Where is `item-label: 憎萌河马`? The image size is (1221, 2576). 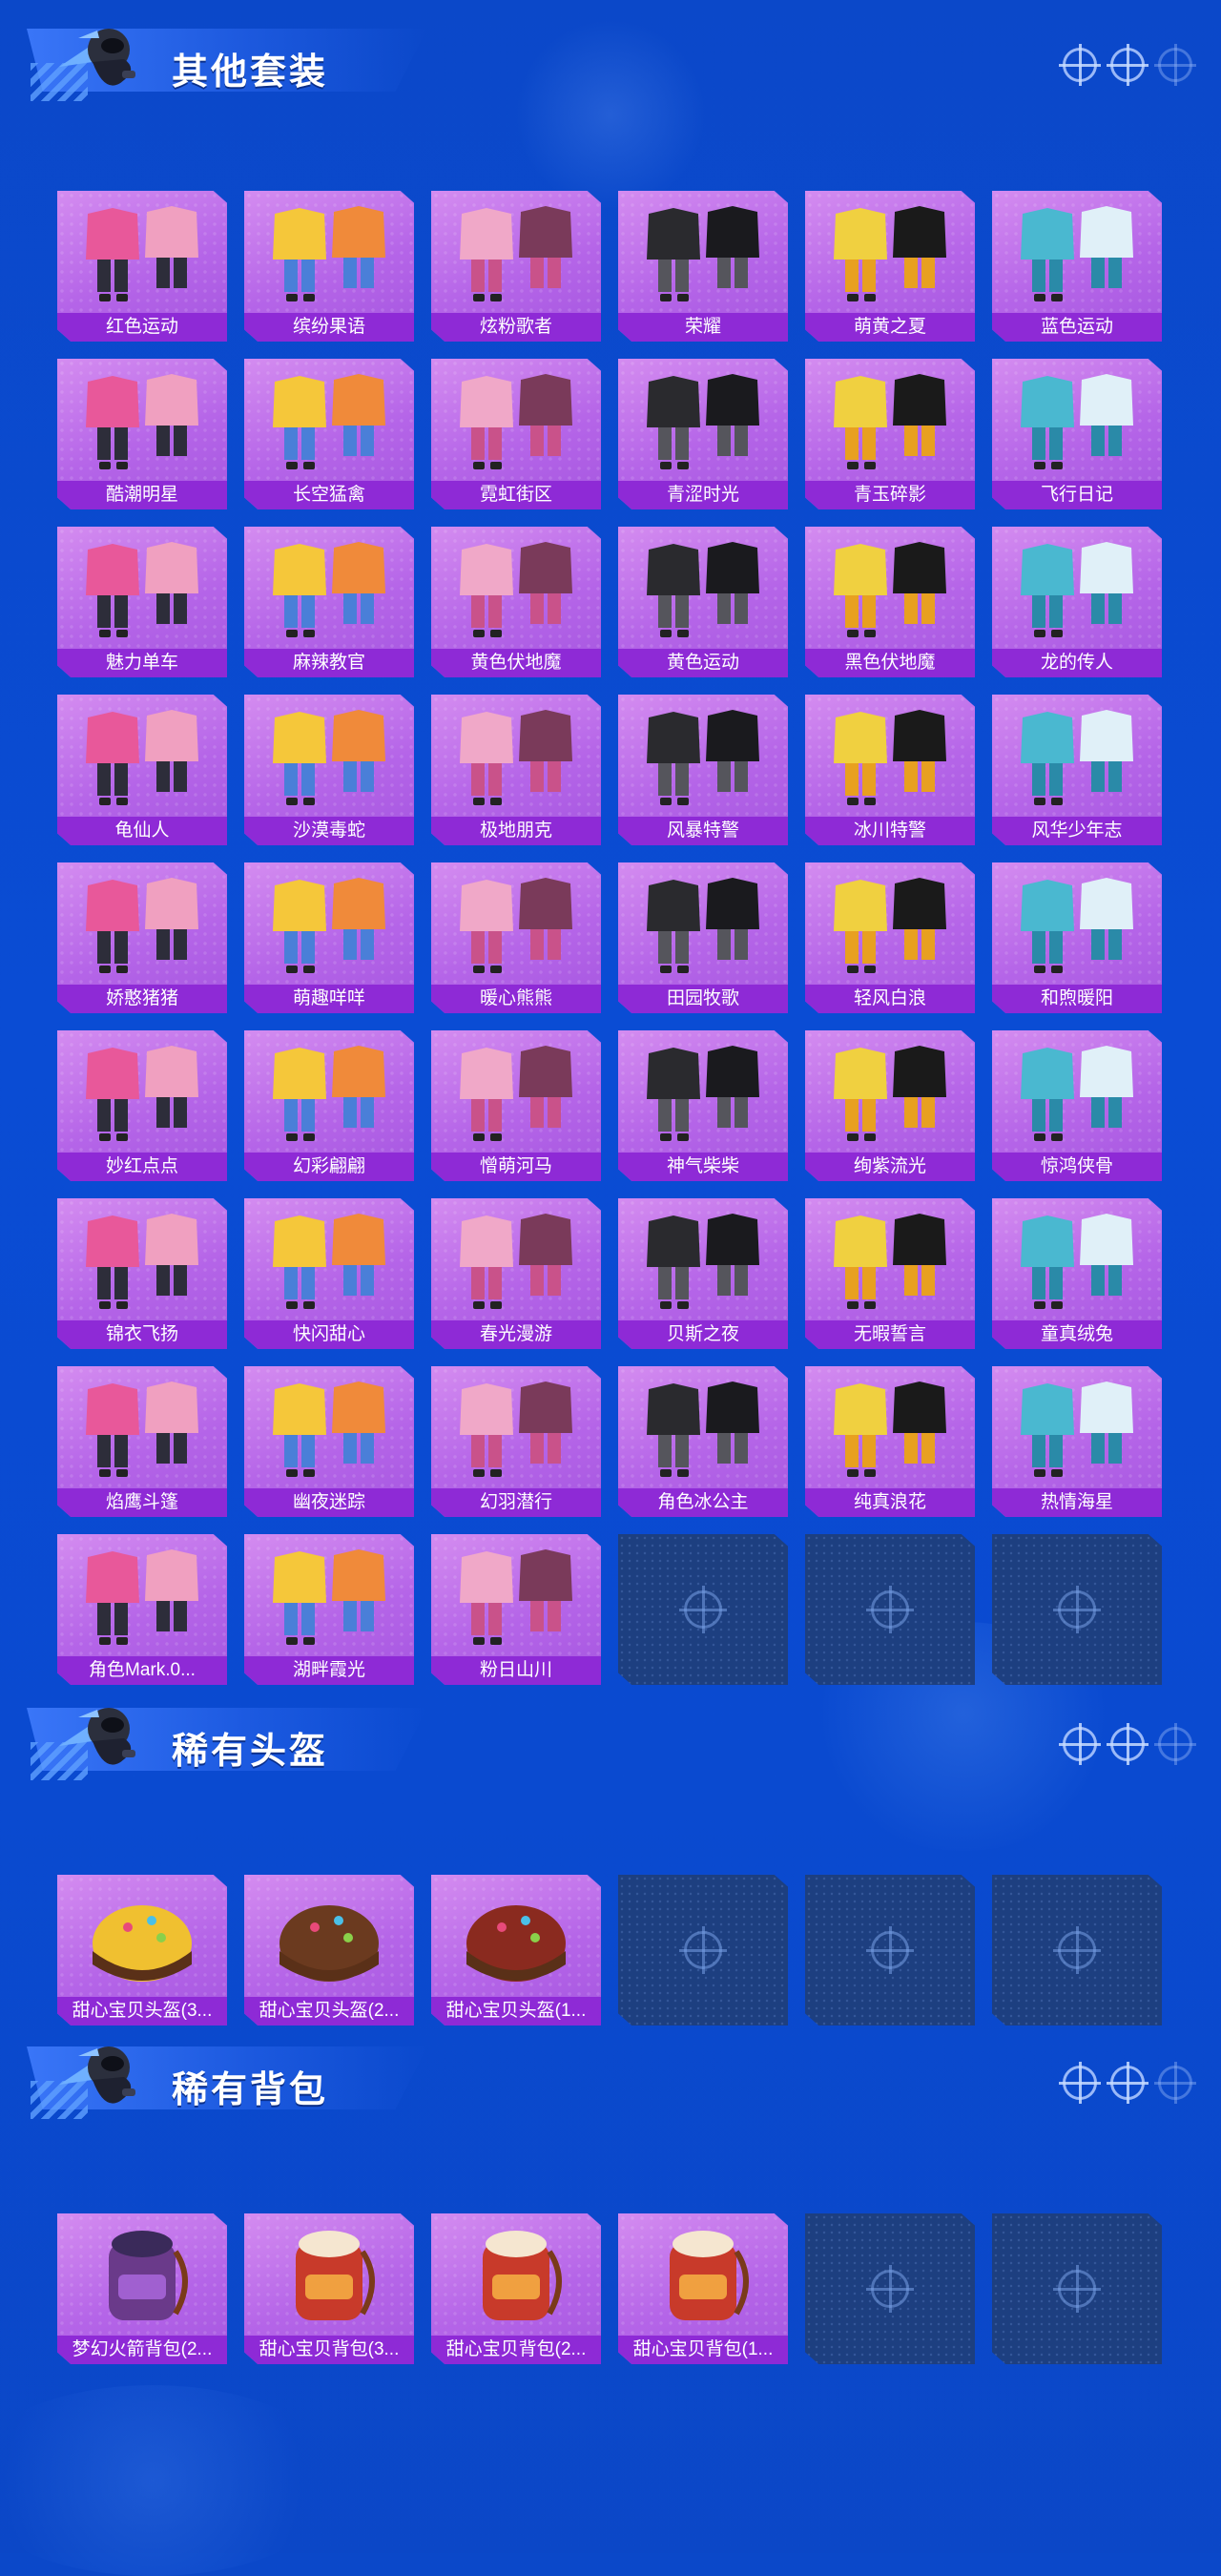 item-label: 憎萌河马 is located at coordinates (516, 1167).